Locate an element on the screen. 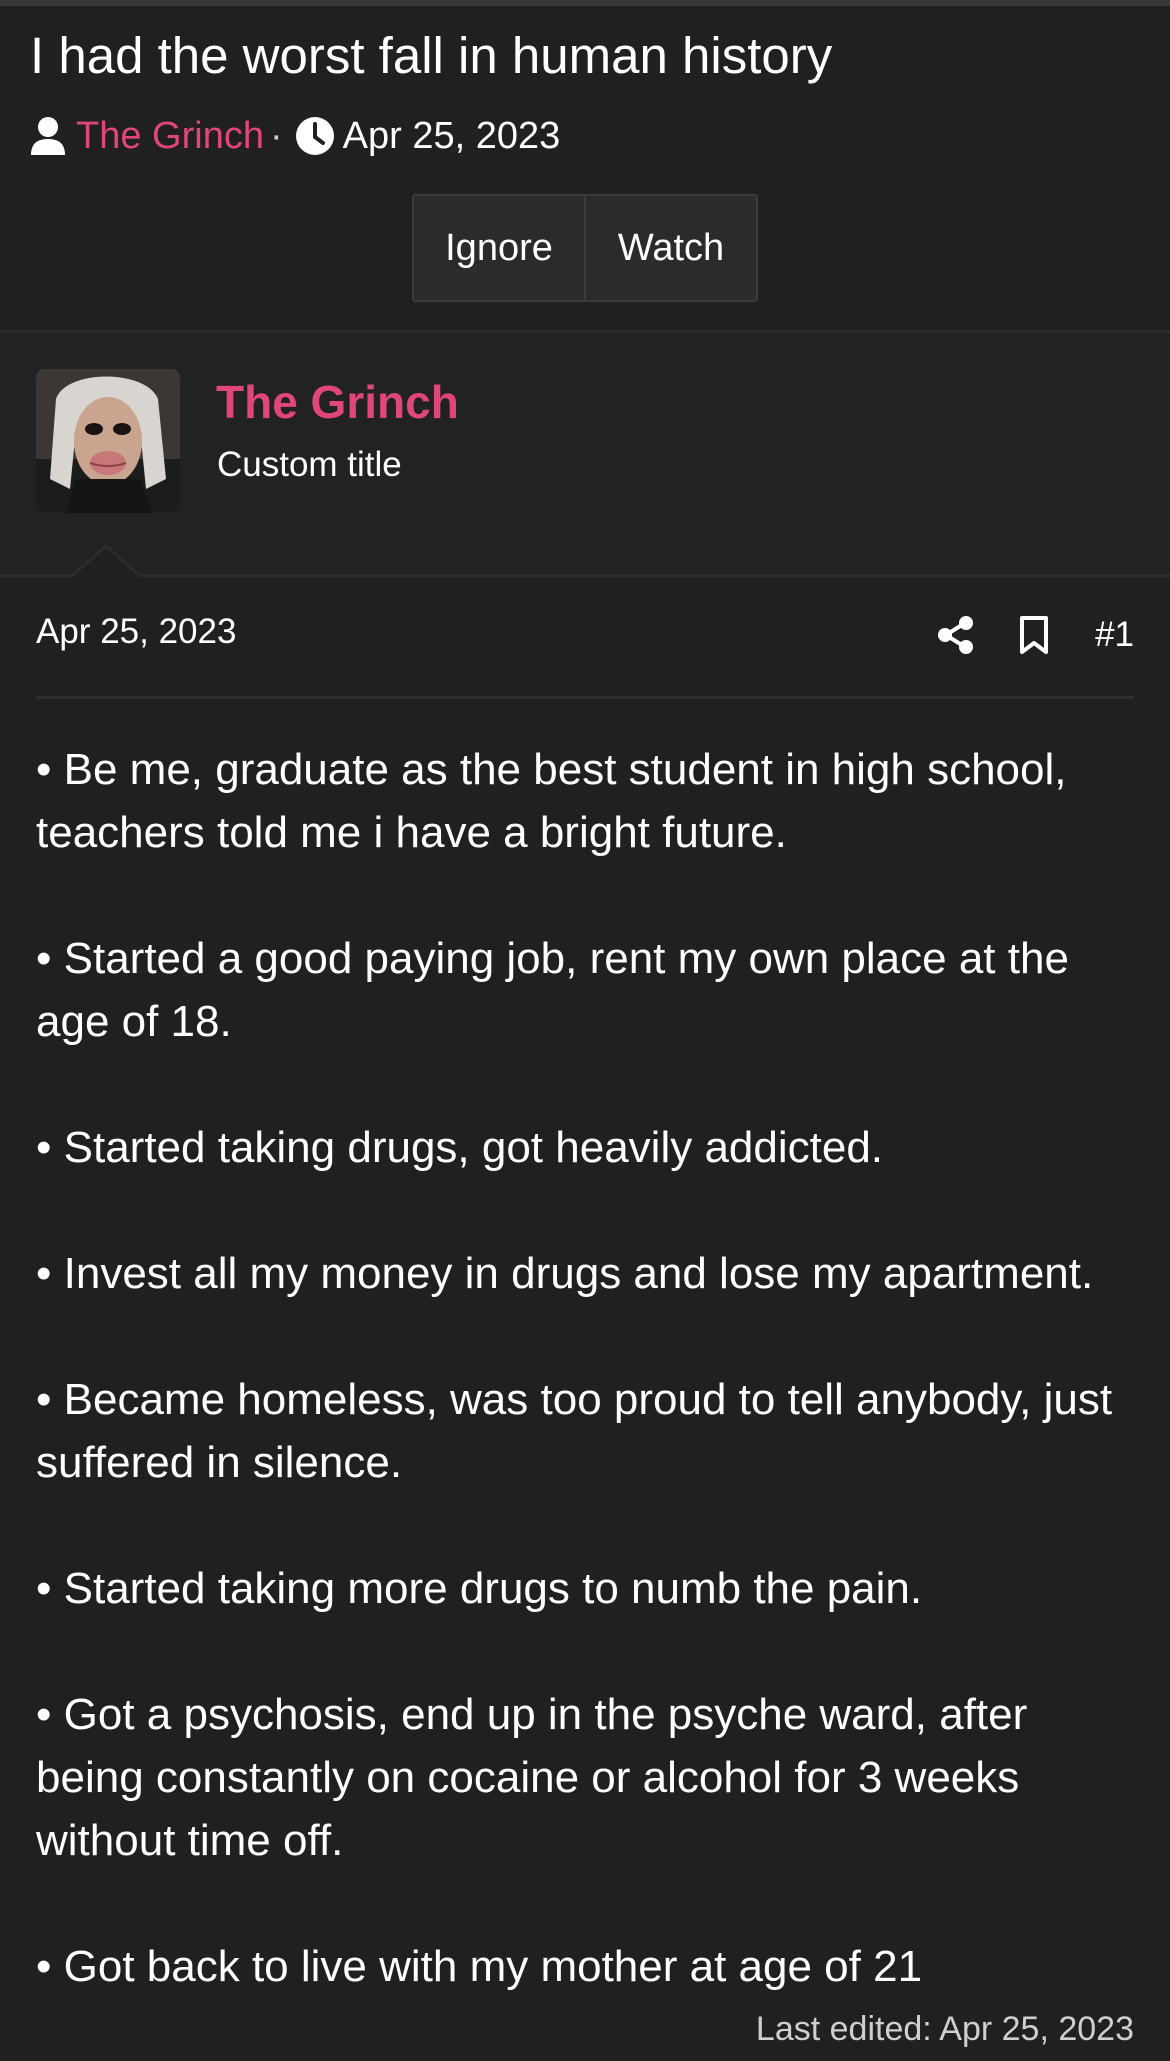 This screenshot has height=2061, width=1170. post-number-link: #1 is located at coordinates (1114, 635).